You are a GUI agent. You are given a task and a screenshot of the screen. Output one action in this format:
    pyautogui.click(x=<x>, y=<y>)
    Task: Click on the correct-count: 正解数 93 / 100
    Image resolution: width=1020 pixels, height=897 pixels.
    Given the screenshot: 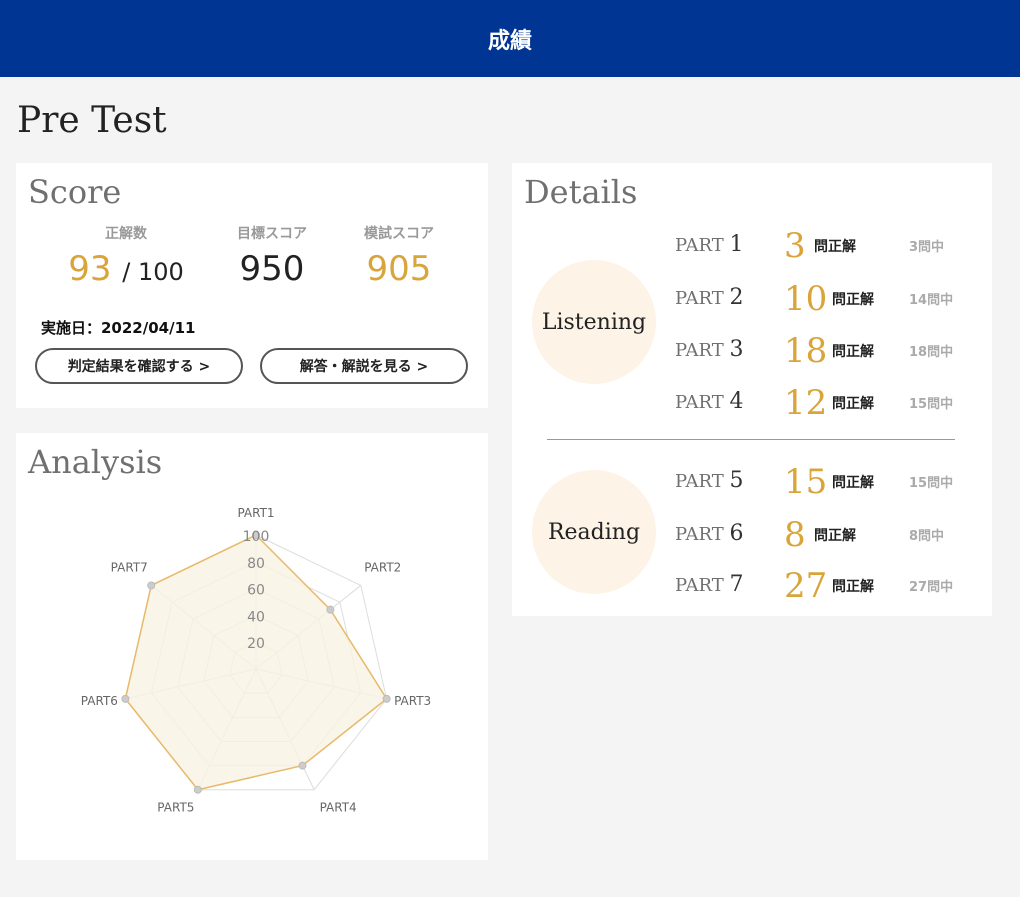 What is the action you would take?
    pyautogui.click(x=126, y=256)
    